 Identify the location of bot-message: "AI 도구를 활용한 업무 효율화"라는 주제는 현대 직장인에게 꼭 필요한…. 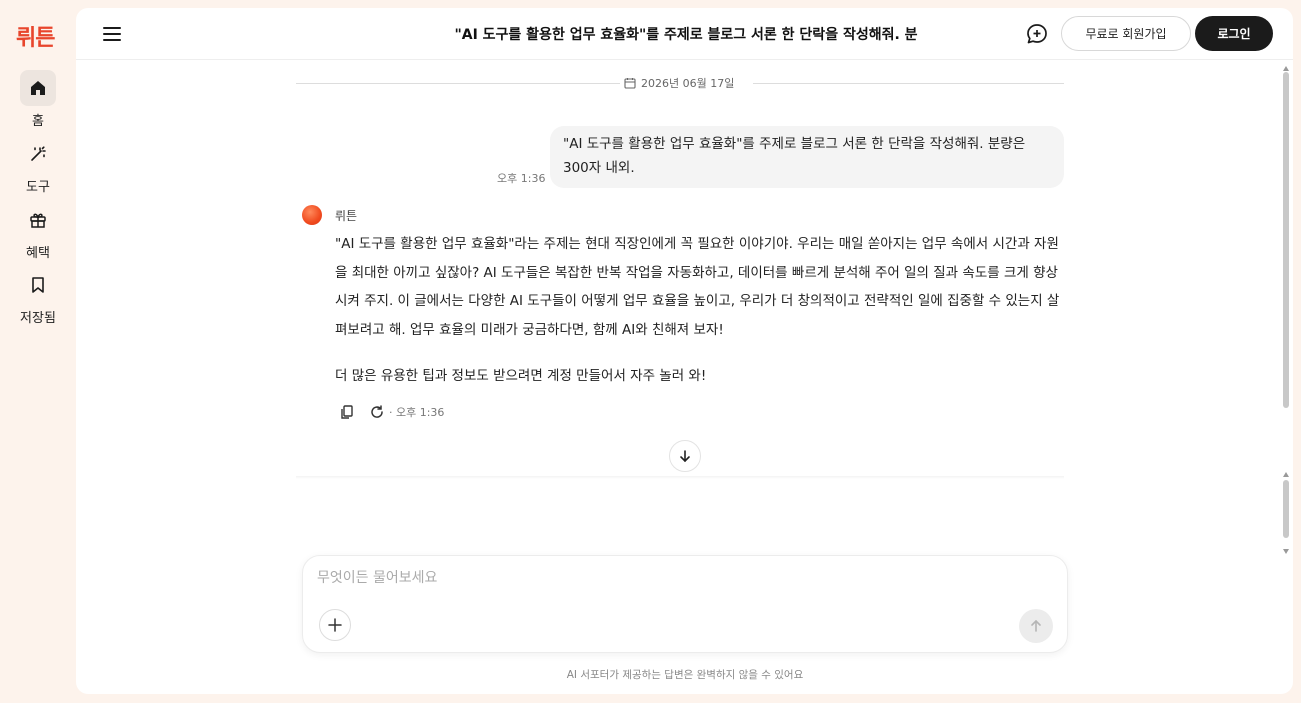
(700, 310).